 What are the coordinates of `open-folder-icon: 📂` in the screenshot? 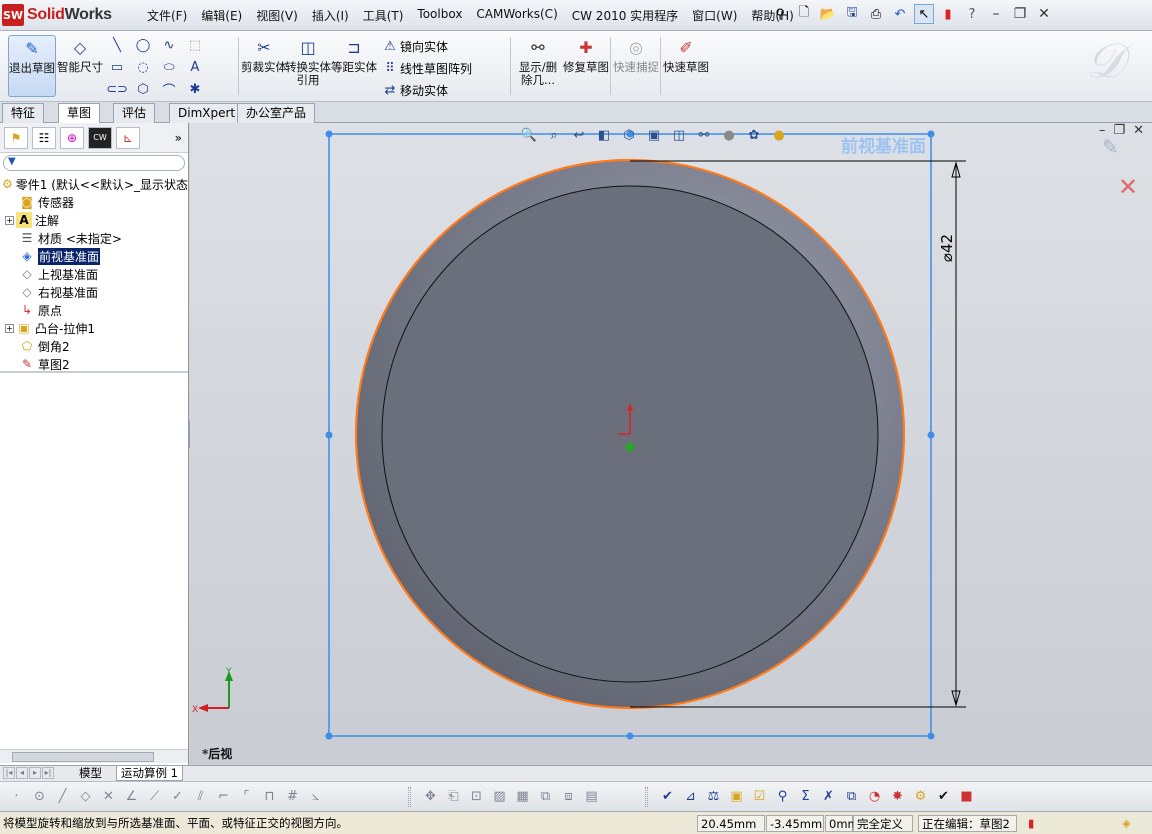 It's located at (828, 14).